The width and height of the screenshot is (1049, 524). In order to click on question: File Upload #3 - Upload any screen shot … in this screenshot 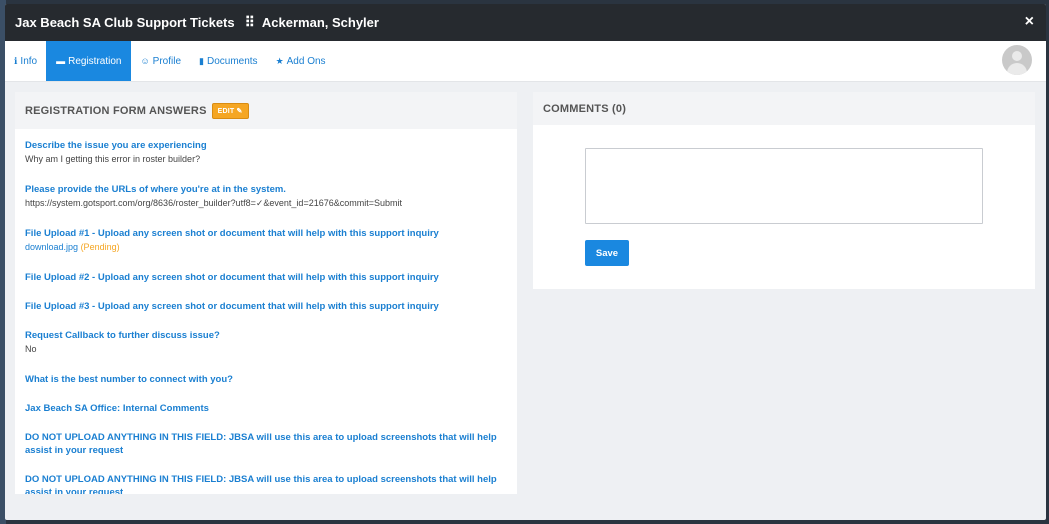, I will do `click(232, 306)`.